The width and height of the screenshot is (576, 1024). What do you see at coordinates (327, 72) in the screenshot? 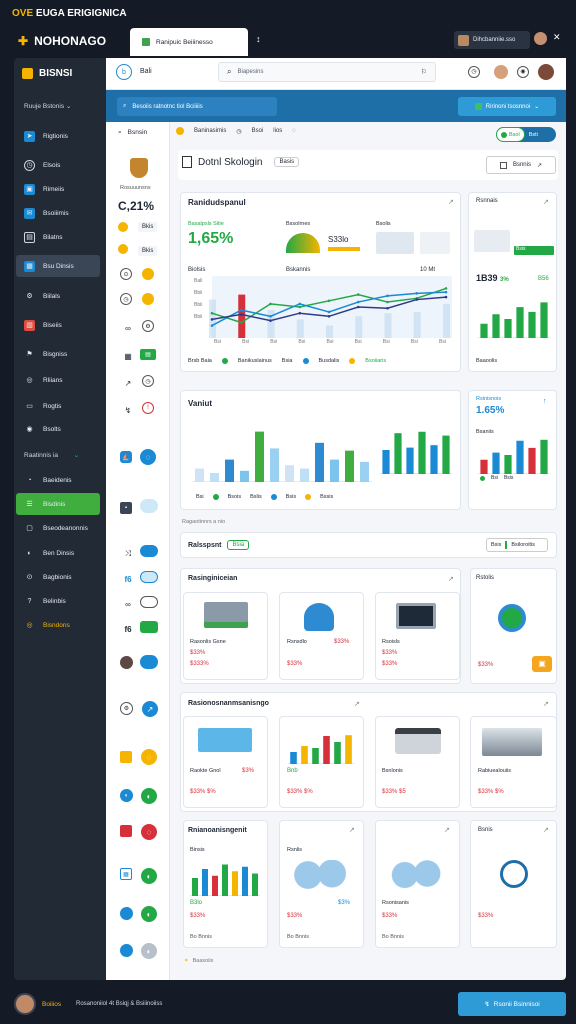
I see `search-input: ⌕ Biapesins ⚐` at bounding box center [327, 72].